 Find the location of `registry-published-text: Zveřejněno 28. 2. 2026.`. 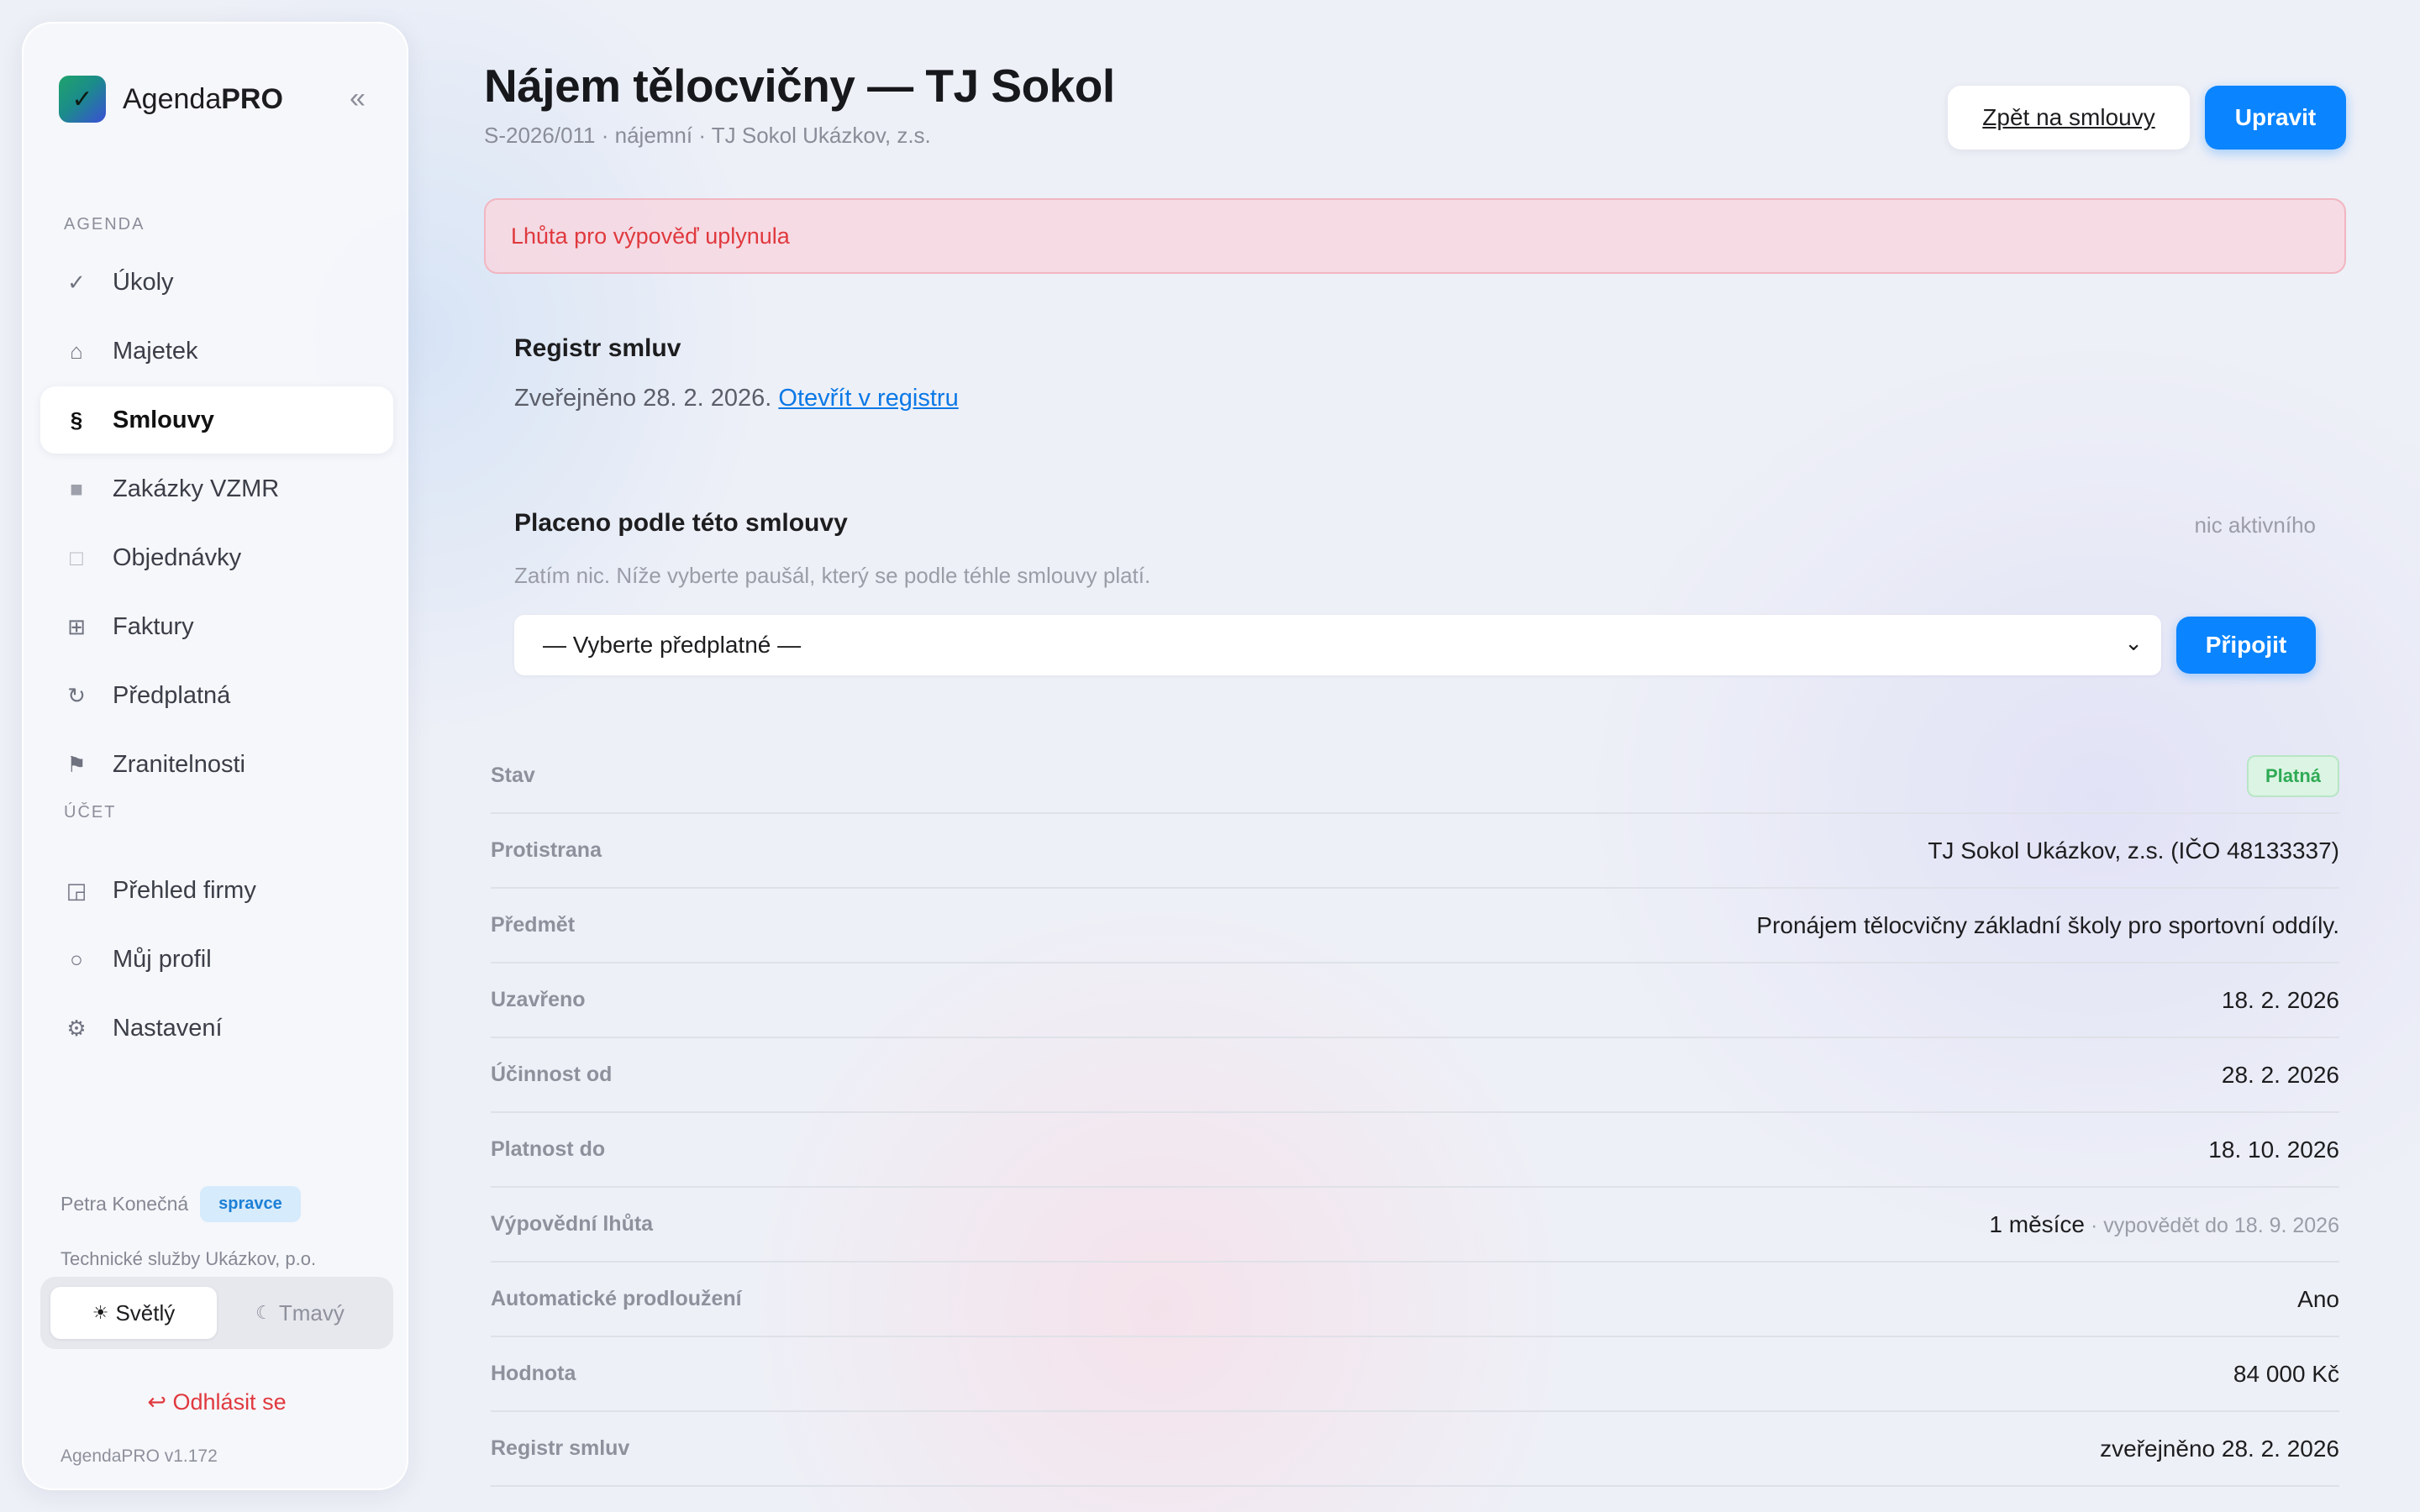

registry-published-text: Zveřejněno 28. 2. 2026. is located at coordinates (643, 398).